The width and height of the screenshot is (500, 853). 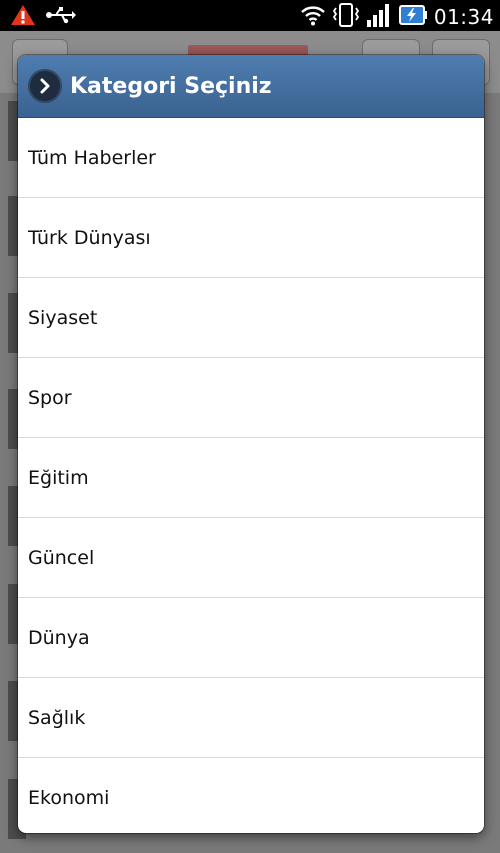 I want to click on category-item-guncel: Güncel, so click(x=251, y=558).